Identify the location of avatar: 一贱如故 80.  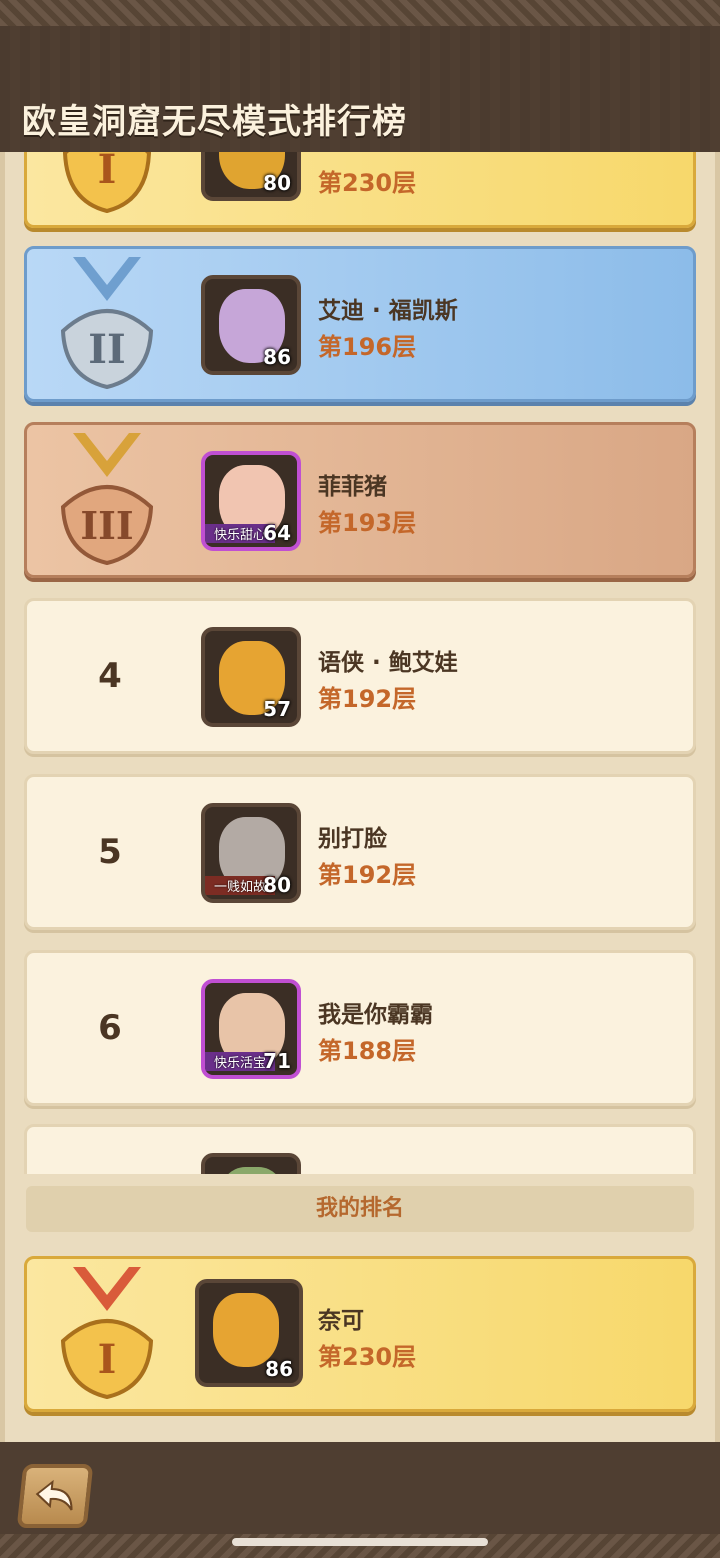
(251, 853).